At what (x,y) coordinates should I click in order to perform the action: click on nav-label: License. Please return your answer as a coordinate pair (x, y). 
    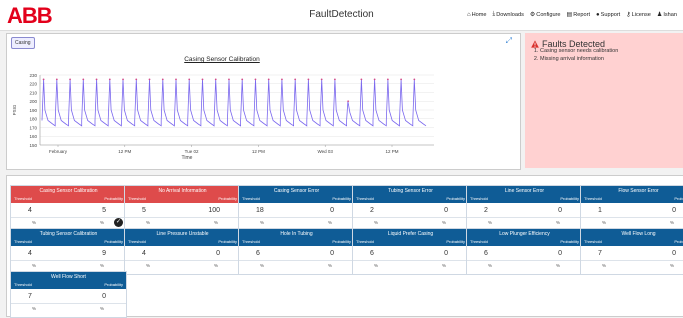
    Looking at the image, I should click on (641, 14).